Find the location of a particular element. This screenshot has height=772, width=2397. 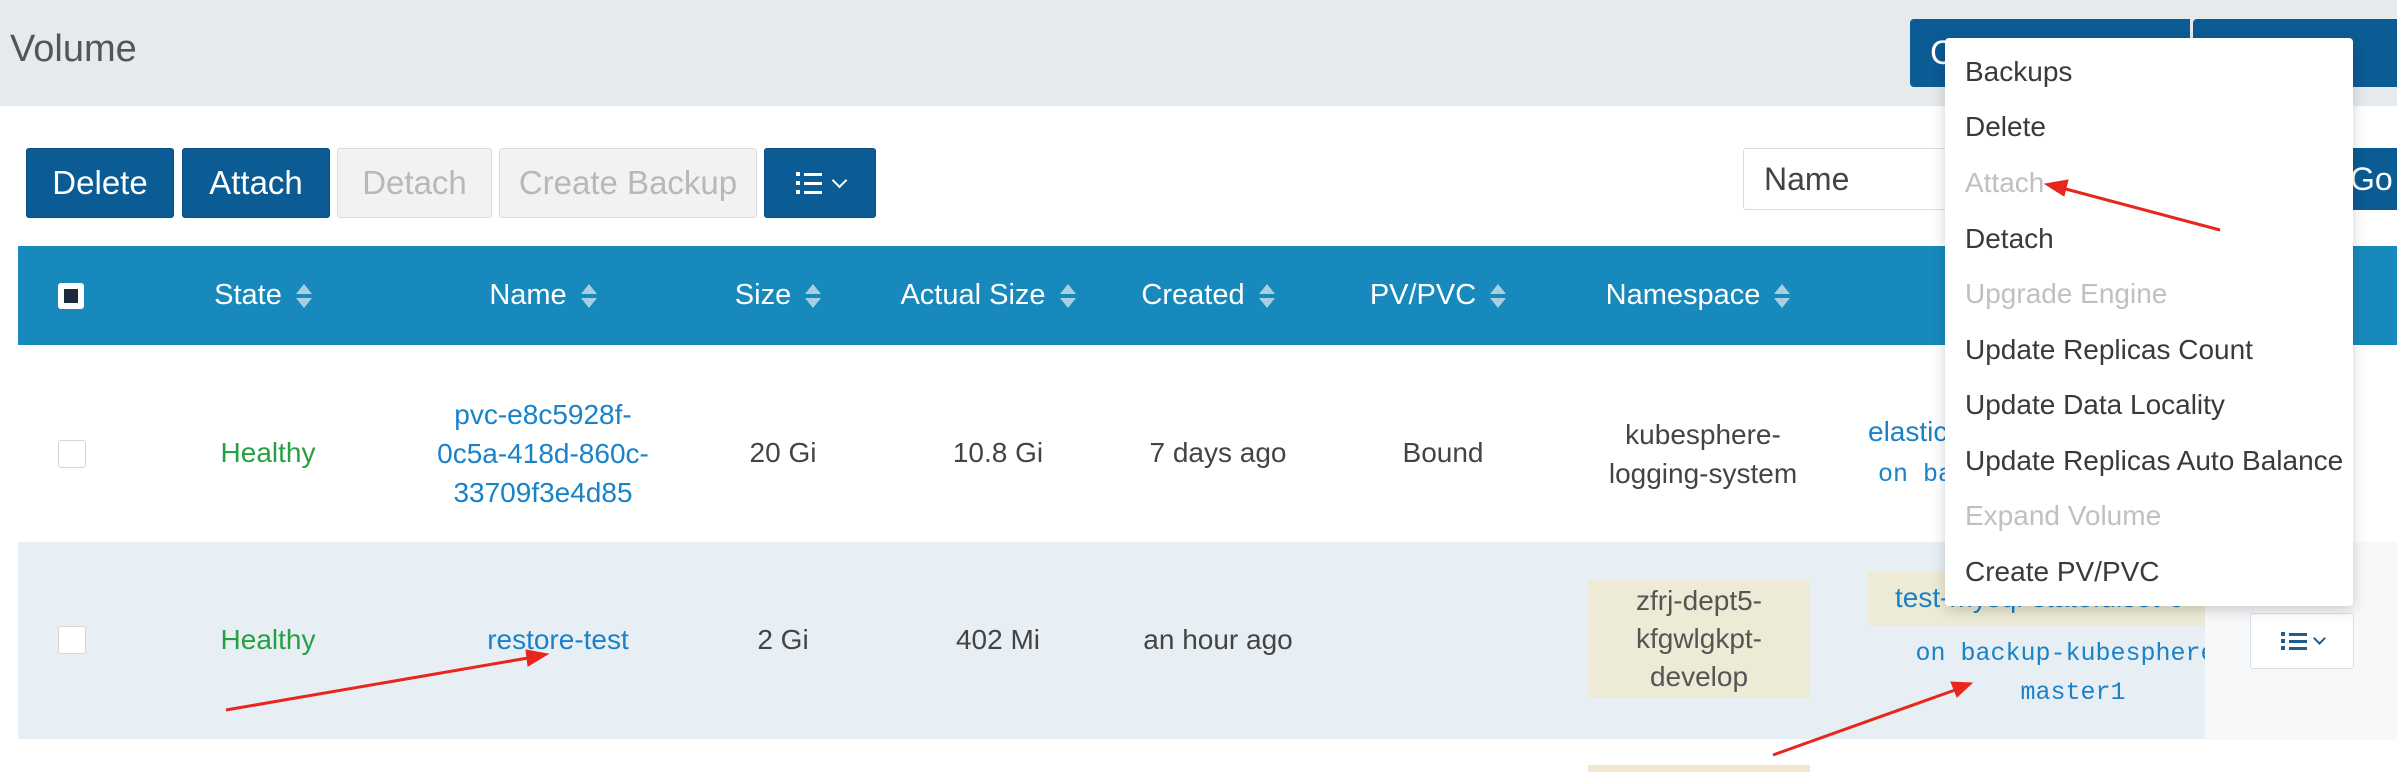

table-row is located at coordinates (1207, 756).